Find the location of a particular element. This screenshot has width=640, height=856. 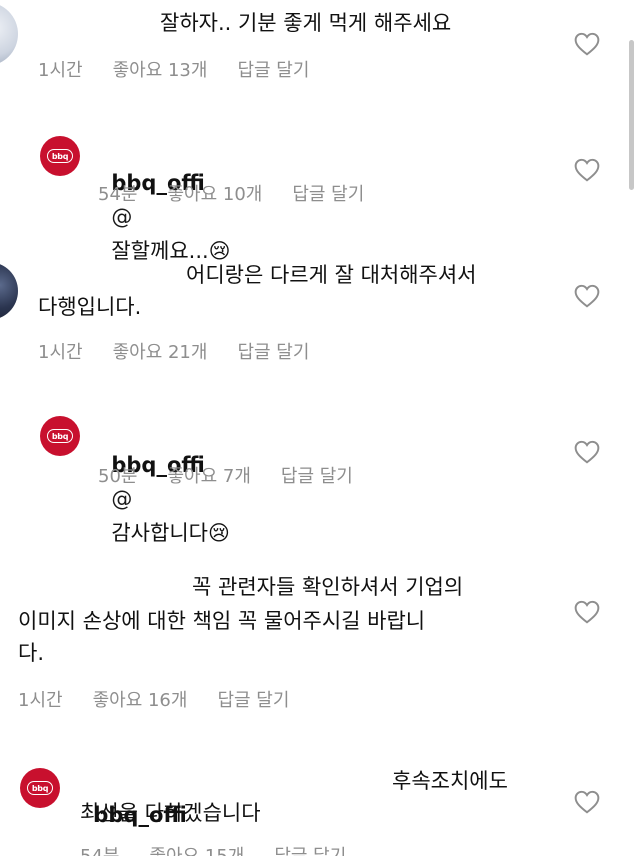

reply-meta: 54분 좋아요 10개 답글 달기 is located at coordinates (231, 193).